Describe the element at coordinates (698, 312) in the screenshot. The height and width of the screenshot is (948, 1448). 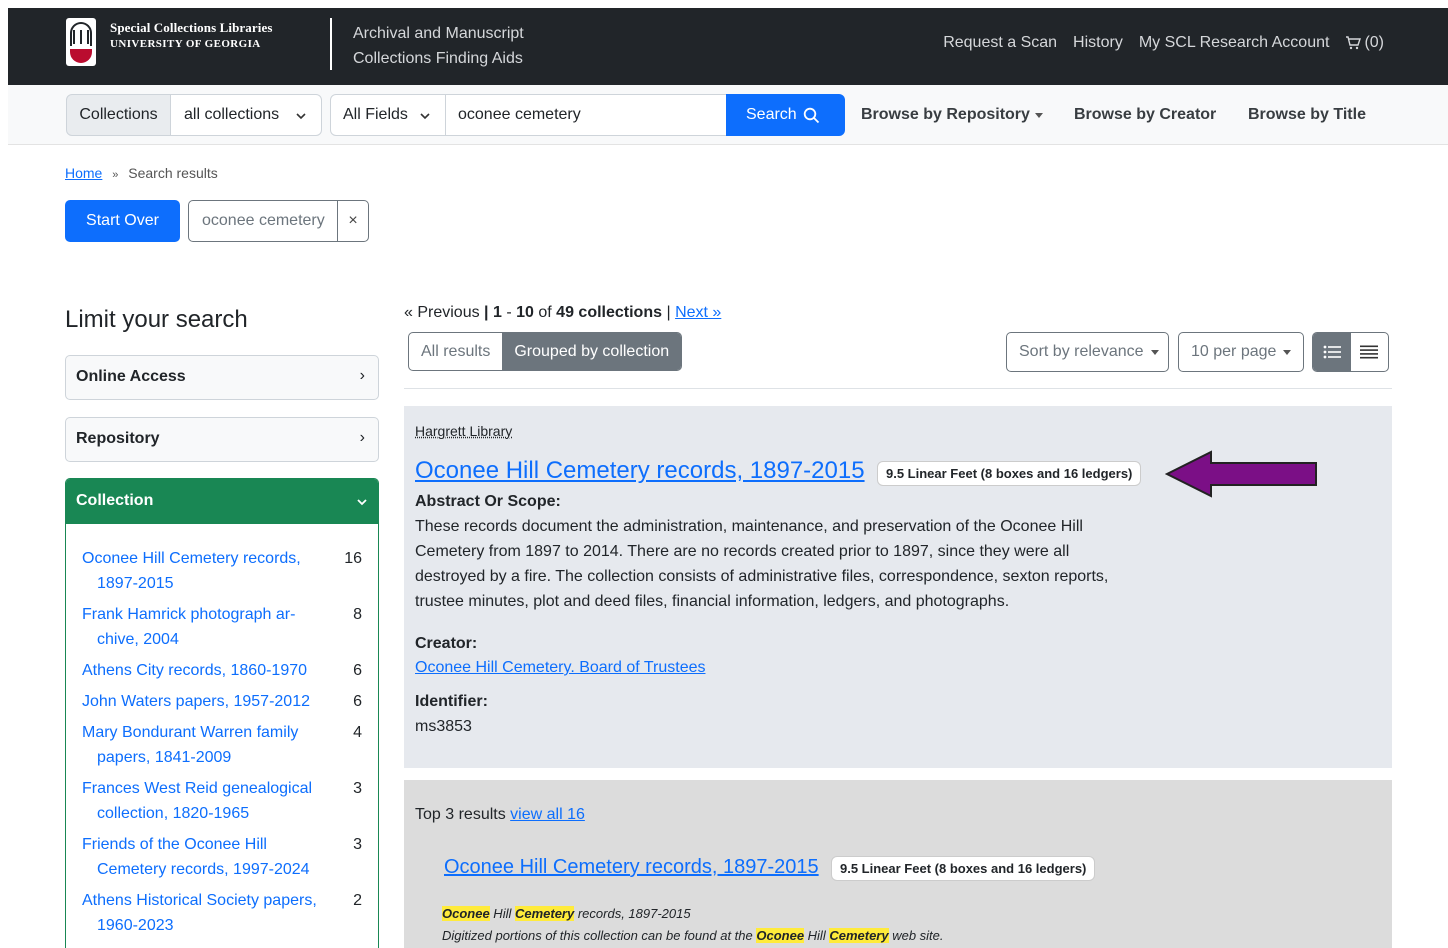
I see `next-page-link: Next »` at that location.